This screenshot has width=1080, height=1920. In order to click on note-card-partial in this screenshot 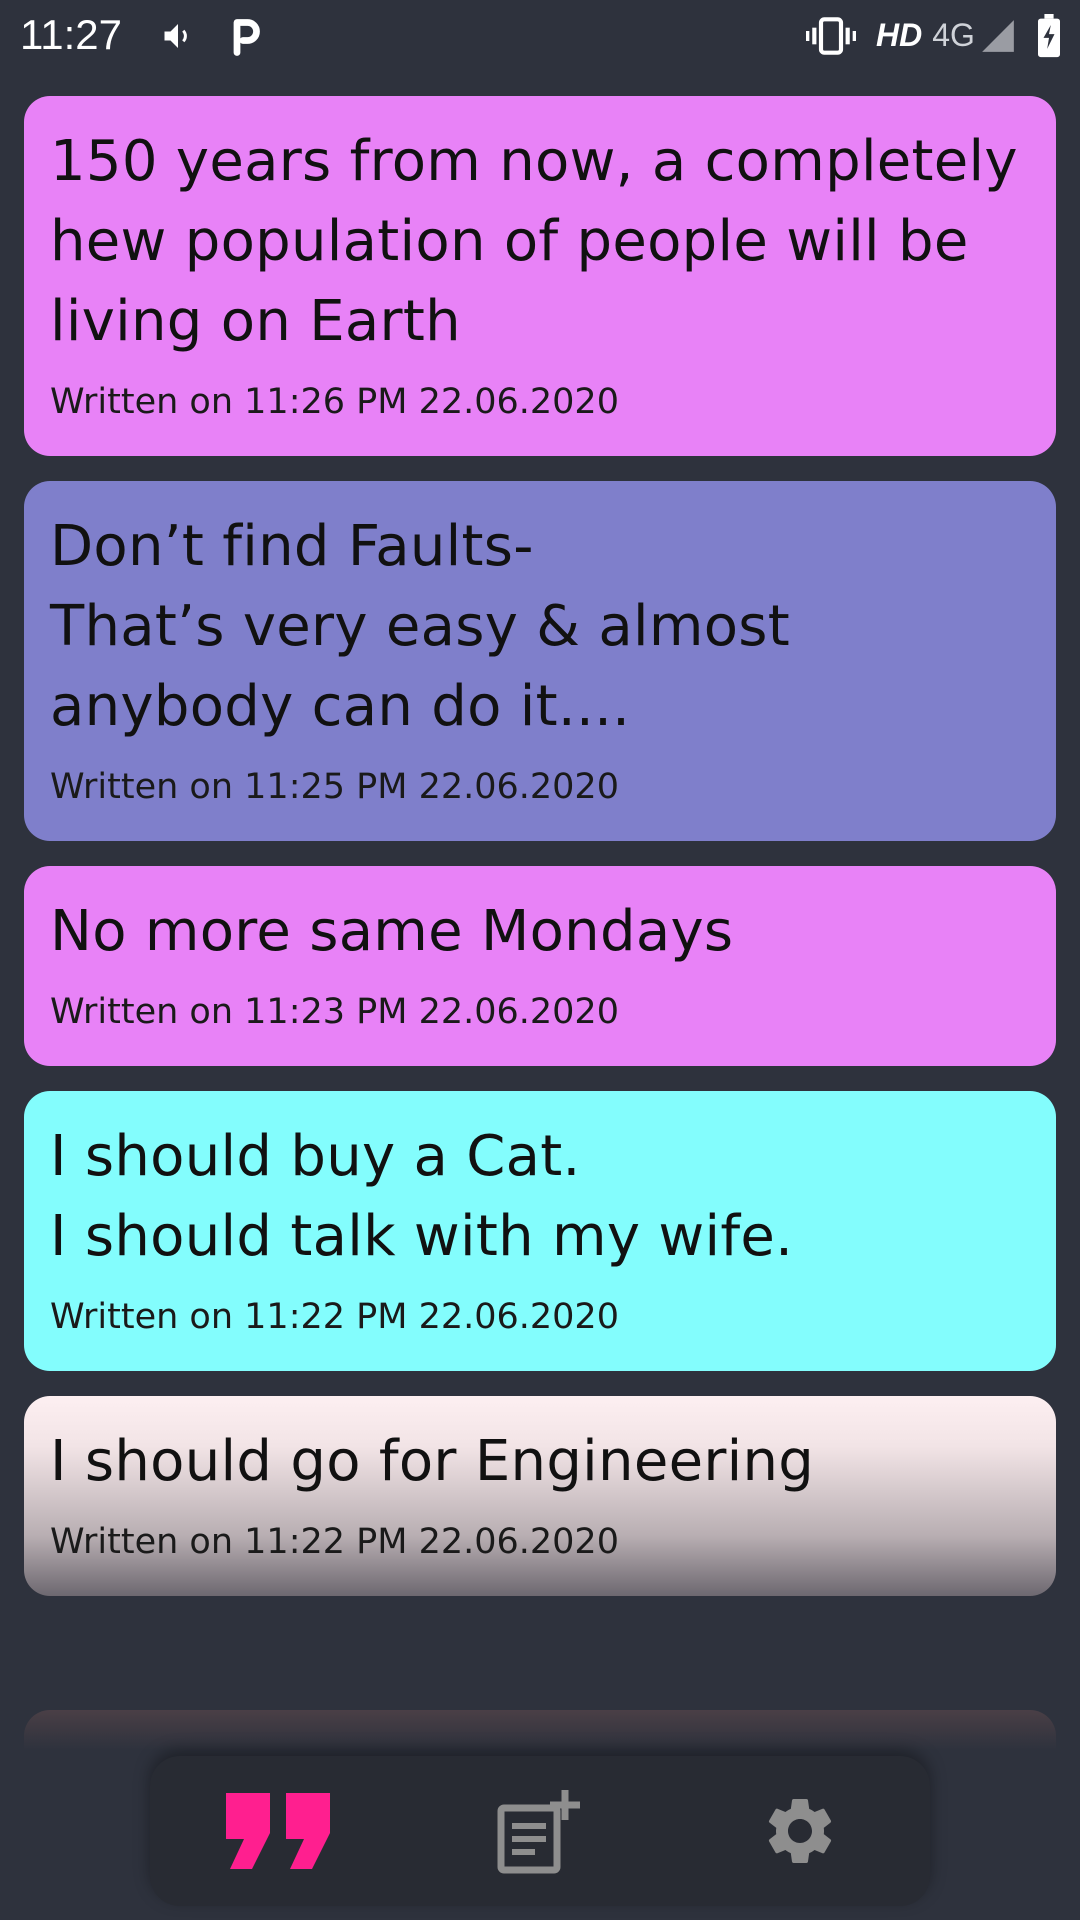, I will do `click(540, 1730)`.